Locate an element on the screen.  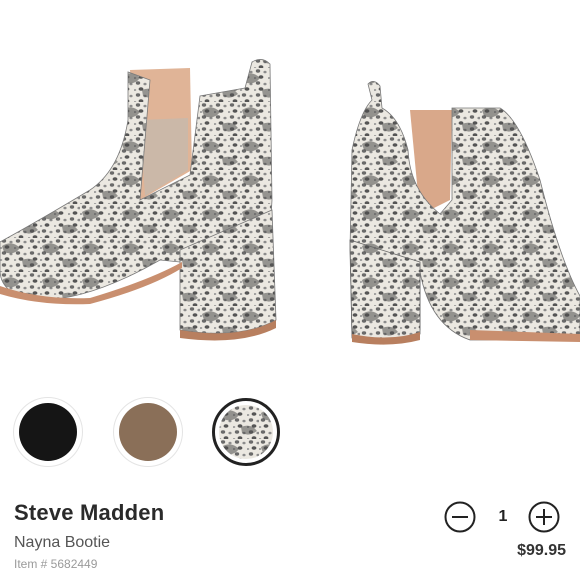
decrement-quantity-button is located at coordinates (460, 517).